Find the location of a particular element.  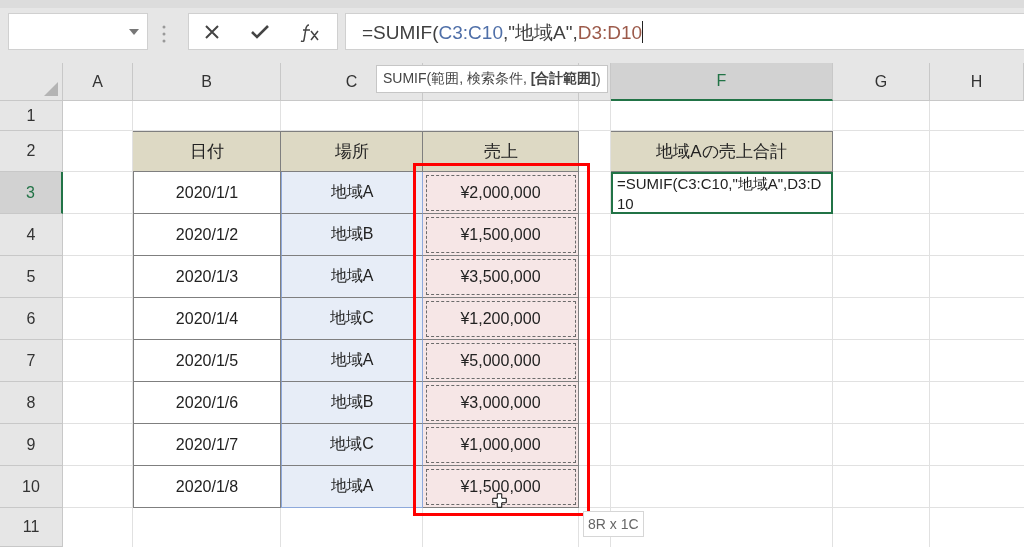

row-header: 7 is located at coordinates (31, 361).